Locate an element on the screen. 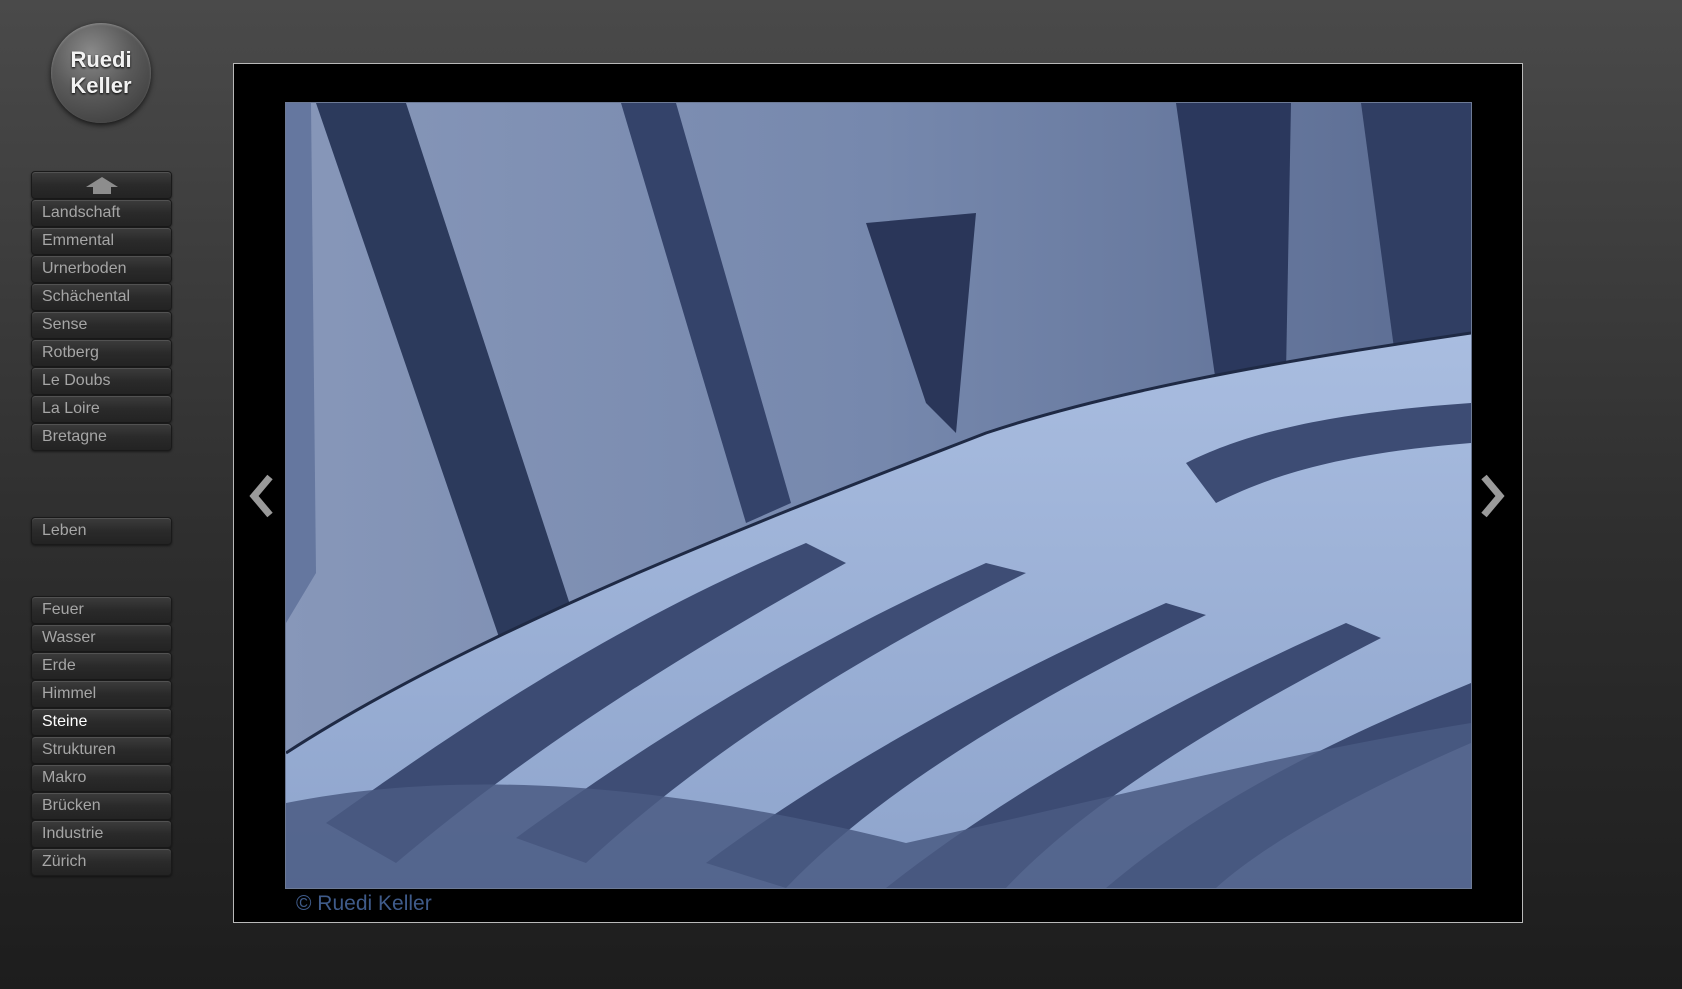 The width and height of the screenshot is (1682, 989). previous-photo-button is located at coordinates (262, 496).